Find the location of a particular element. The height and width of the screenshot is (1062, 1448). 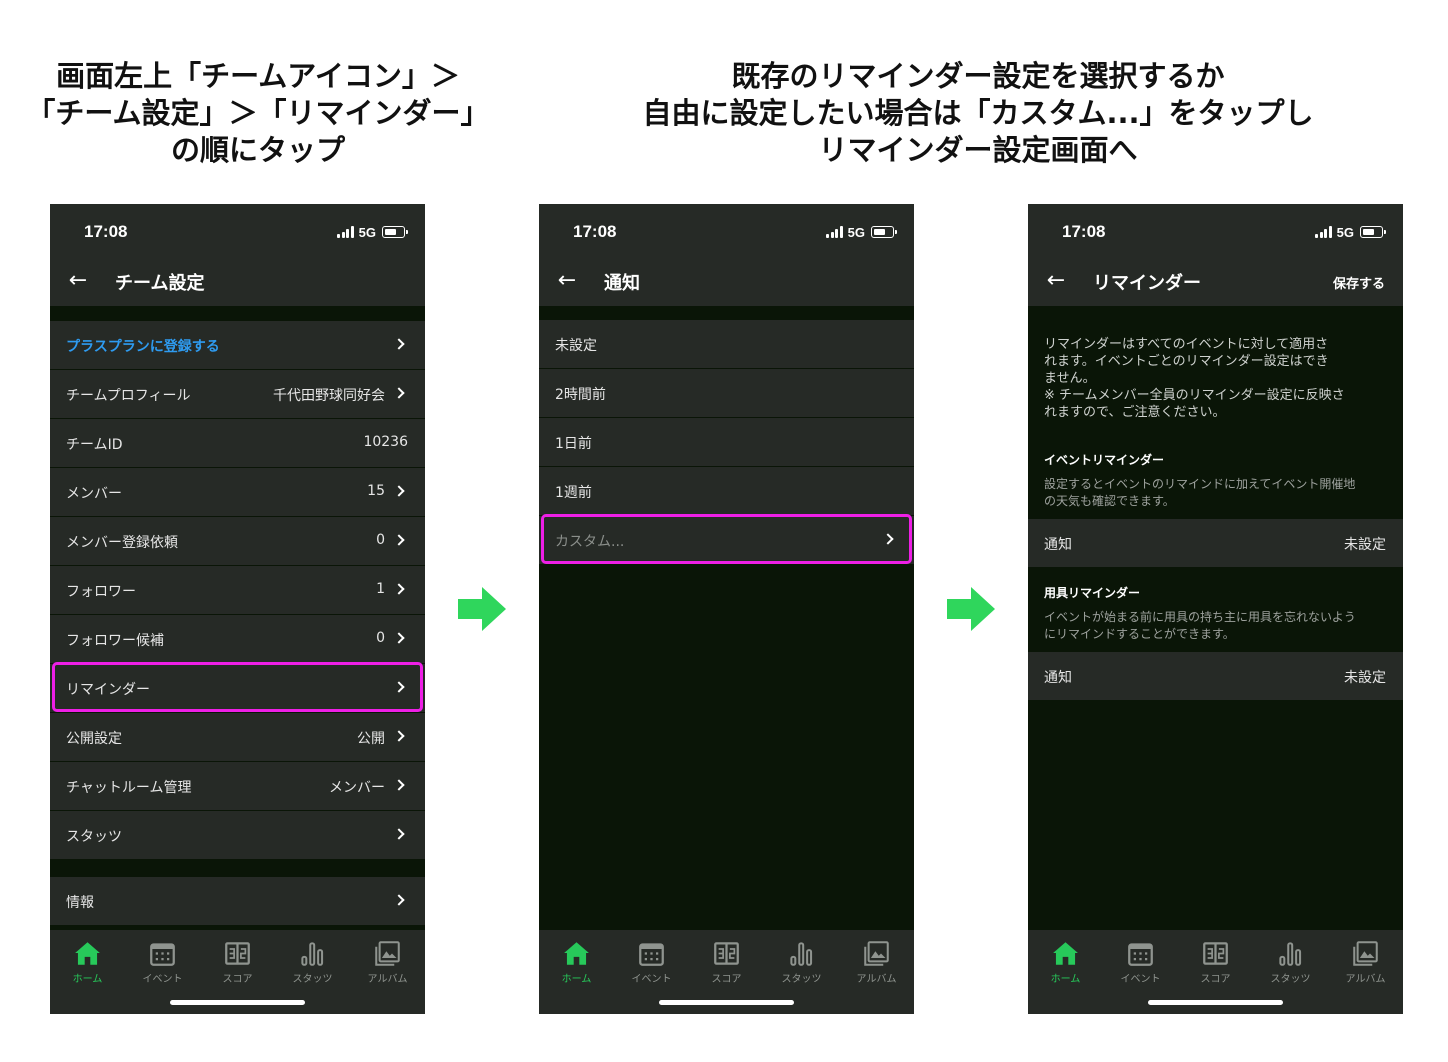

heading-line: の順にタップ is located at coordinates (257, 150).